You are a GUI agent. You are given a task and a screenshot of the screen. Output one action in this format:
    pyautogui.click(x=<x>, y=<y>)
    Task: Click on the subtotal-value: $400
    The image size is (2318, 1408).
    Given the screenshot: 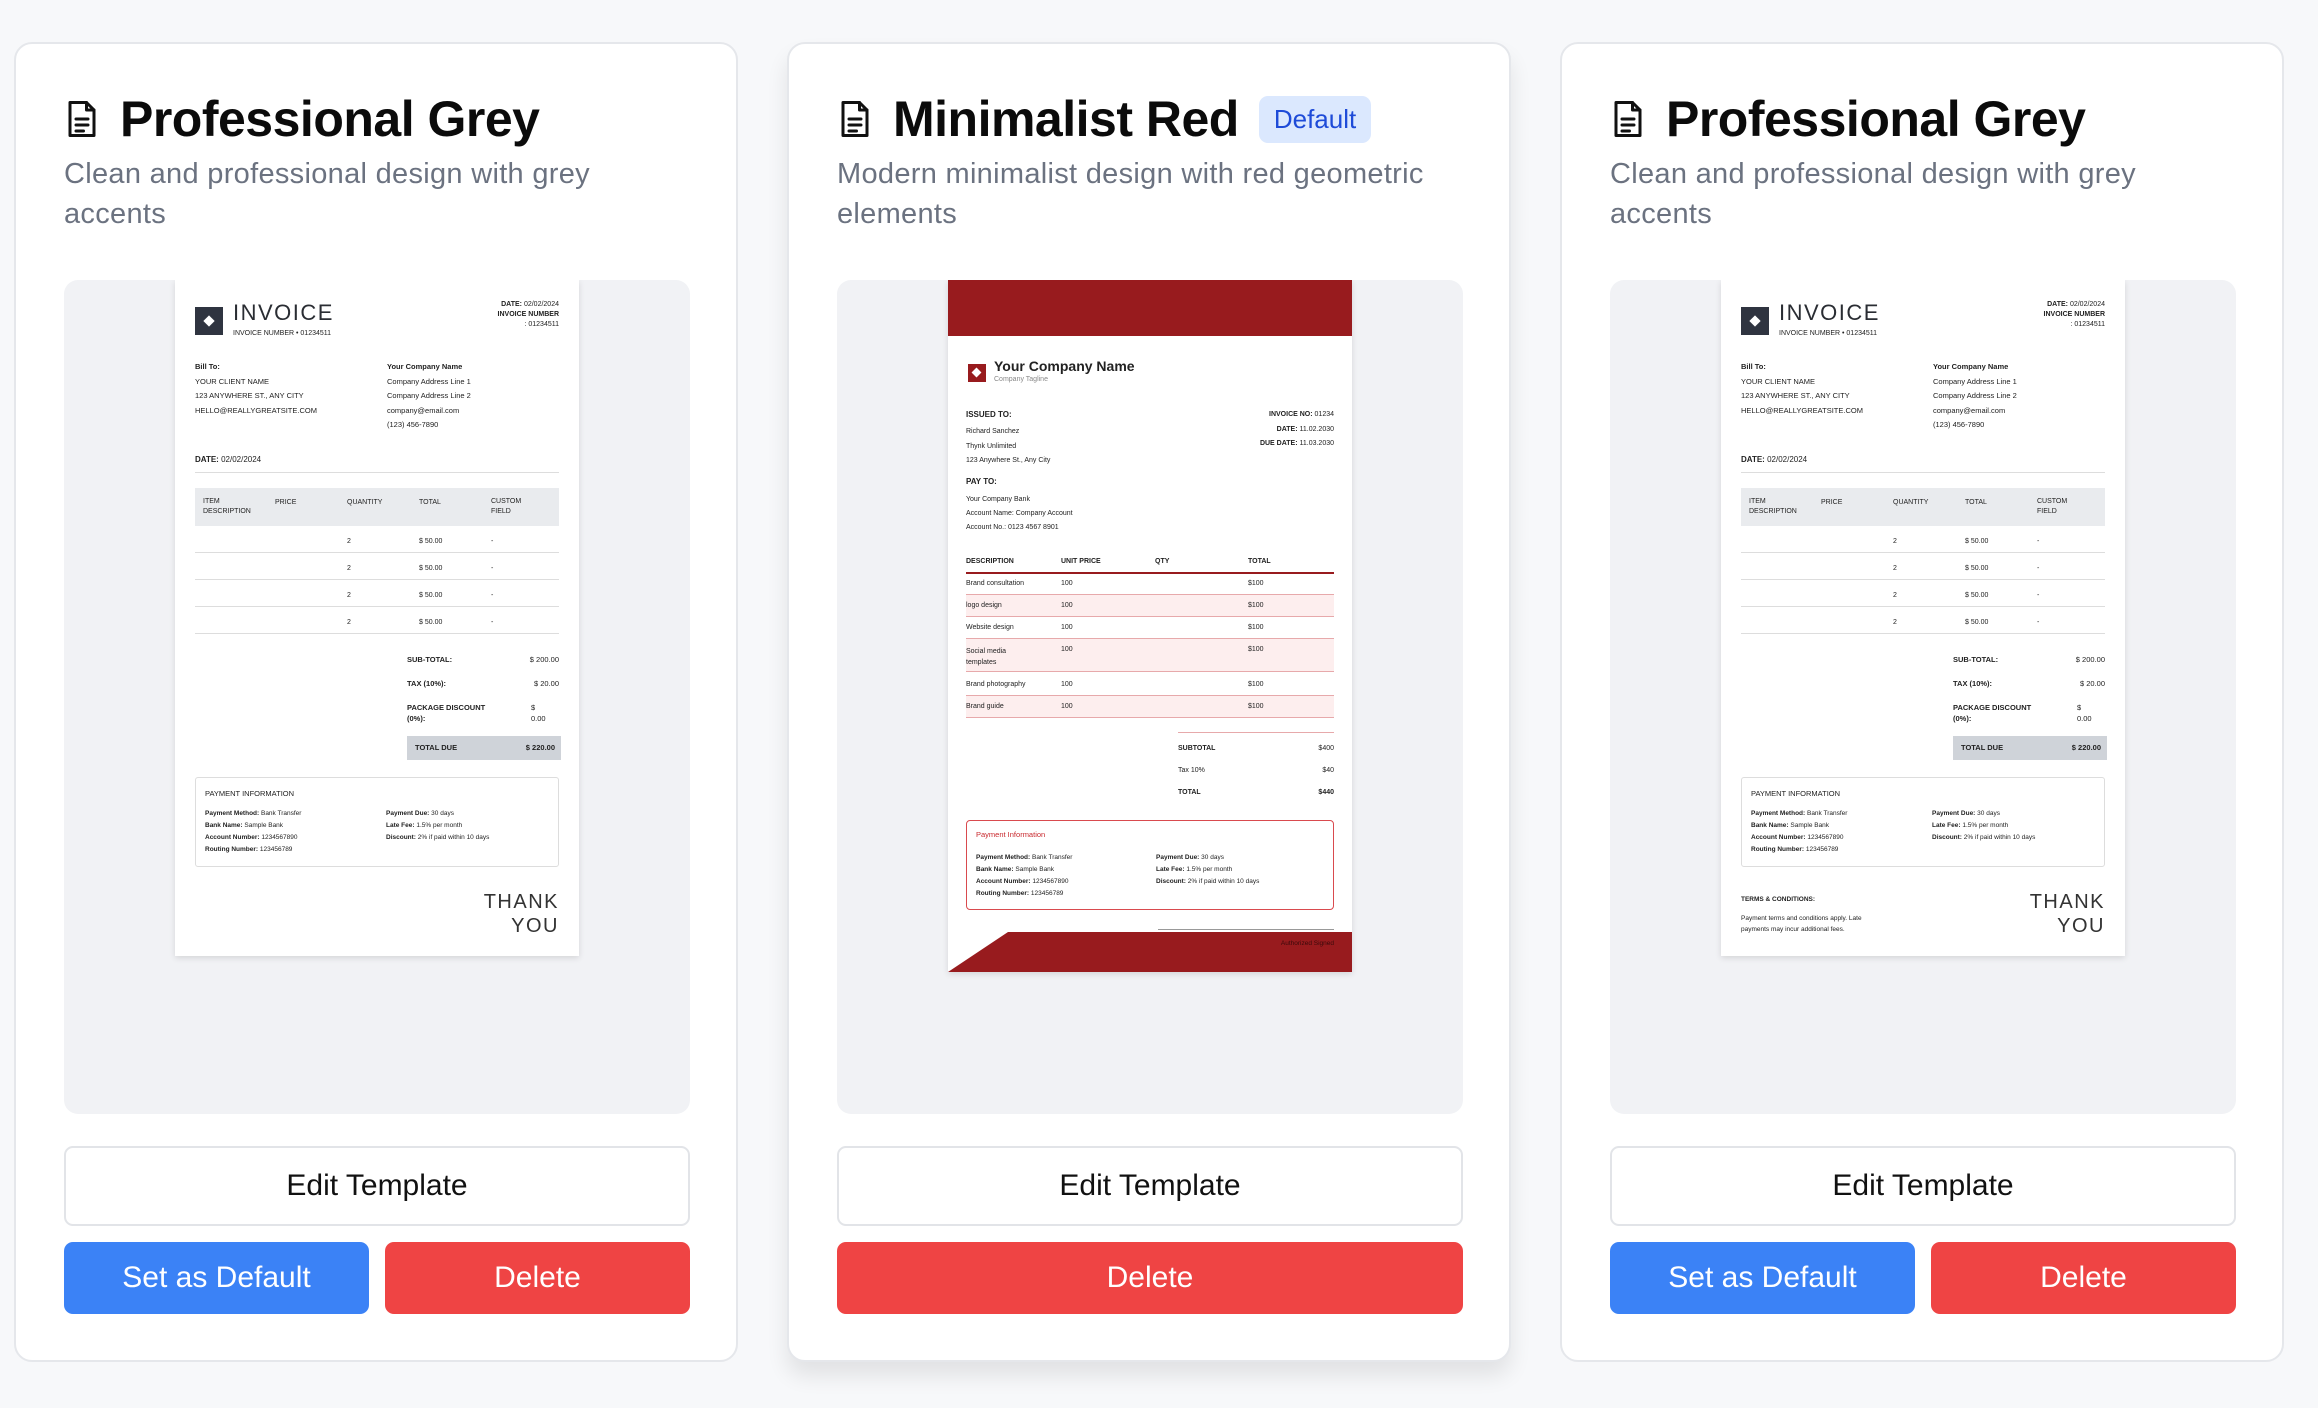 What is the action you would take?
    pyautogui.click(x=1326, y=748)
    